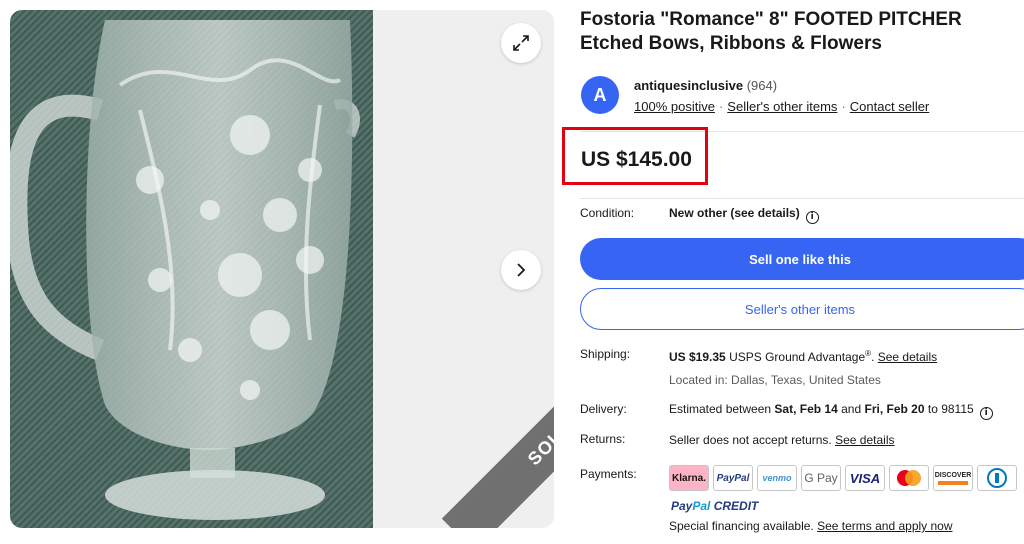  What do you see at coordinates (688, 85) in the screenshot?
I see `seller-name: antiquesinclusive` at bounding box center [688, 85].